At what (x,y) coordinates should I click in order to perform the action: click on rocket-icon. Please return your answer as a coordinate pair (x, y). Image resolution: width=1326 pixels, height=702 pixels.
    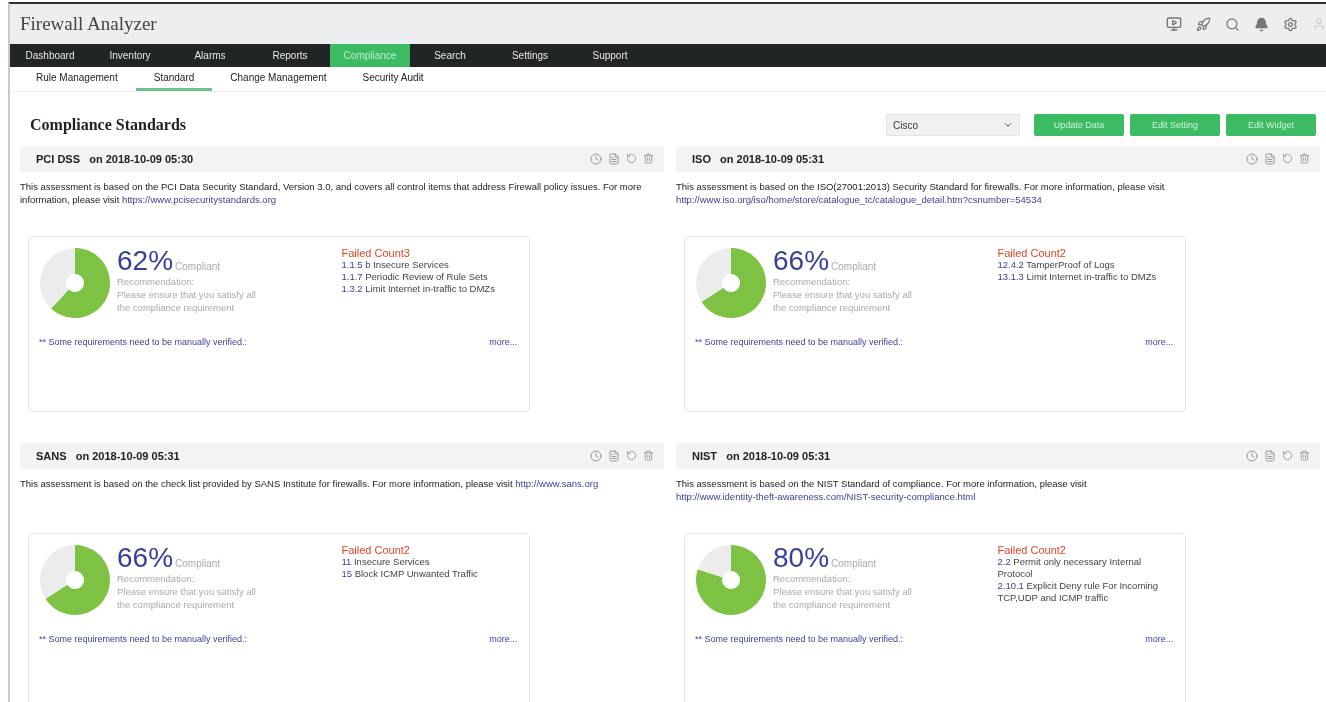
    Looking at the image, I should click on (1203, 24).